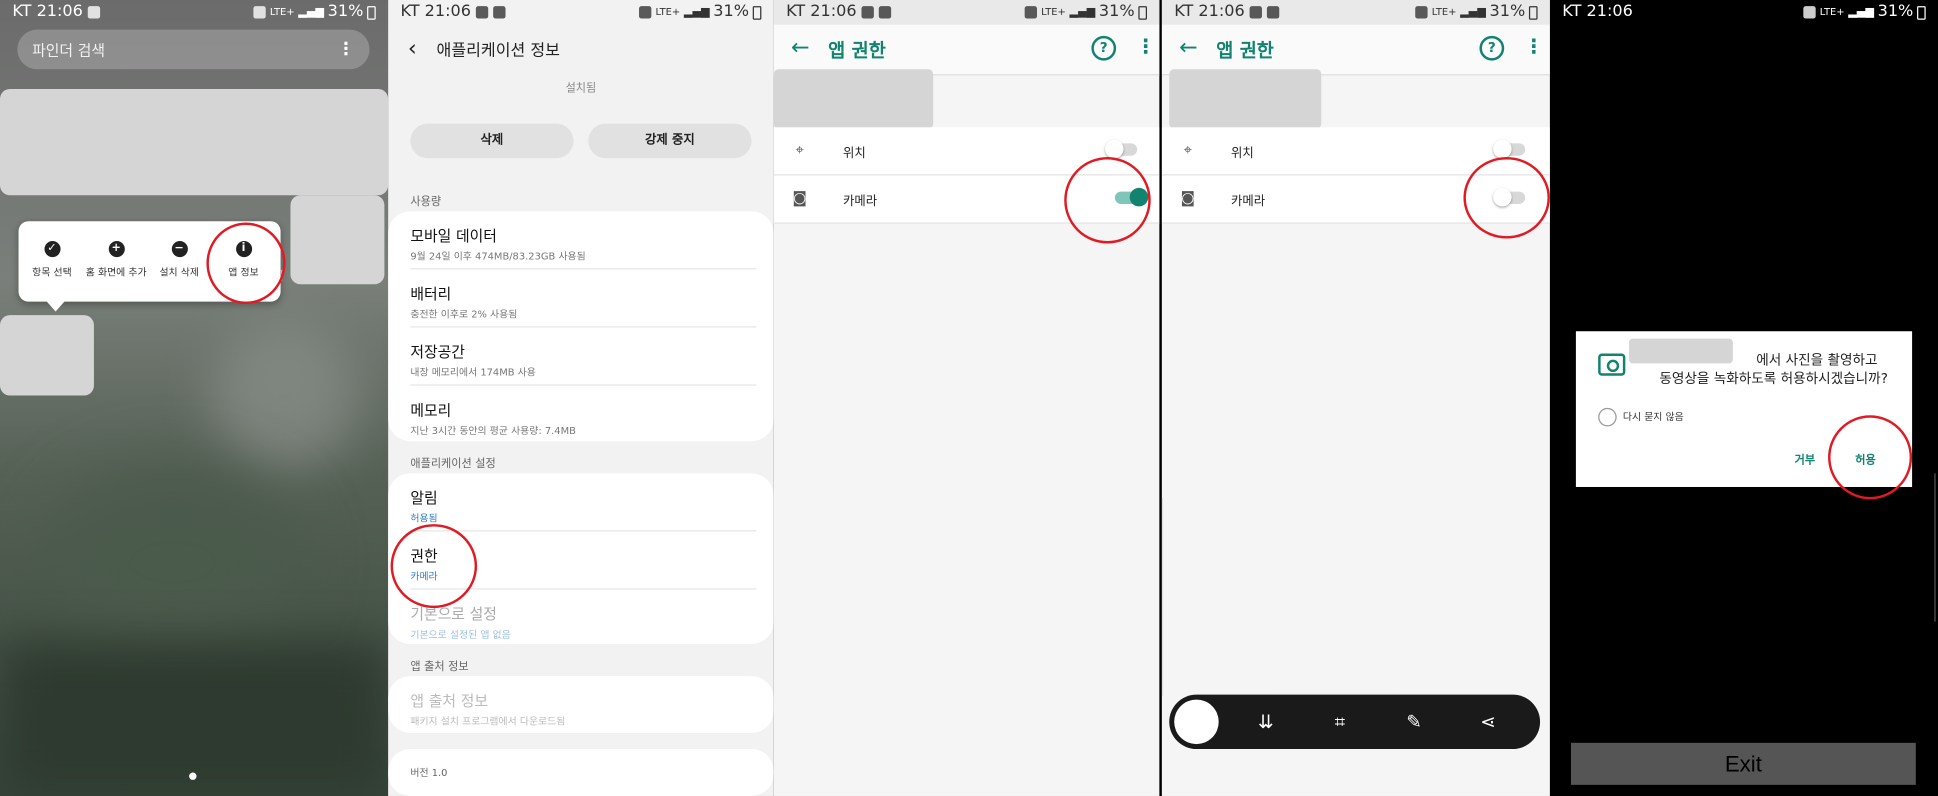  I want to click on row-subtitle: 패키지 설치 프로그램에서 다운로드됨, so click(488, 721).